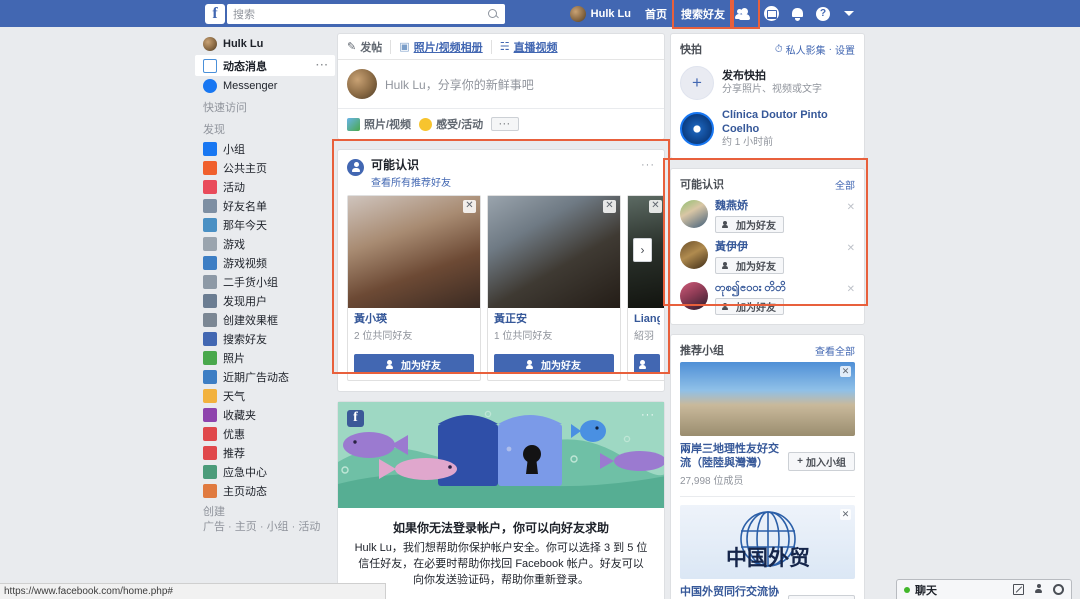 The width and height of the screenshot is (1080, 599). I want to click on pymk-next-arrow-button: ›, so click(642, 250).